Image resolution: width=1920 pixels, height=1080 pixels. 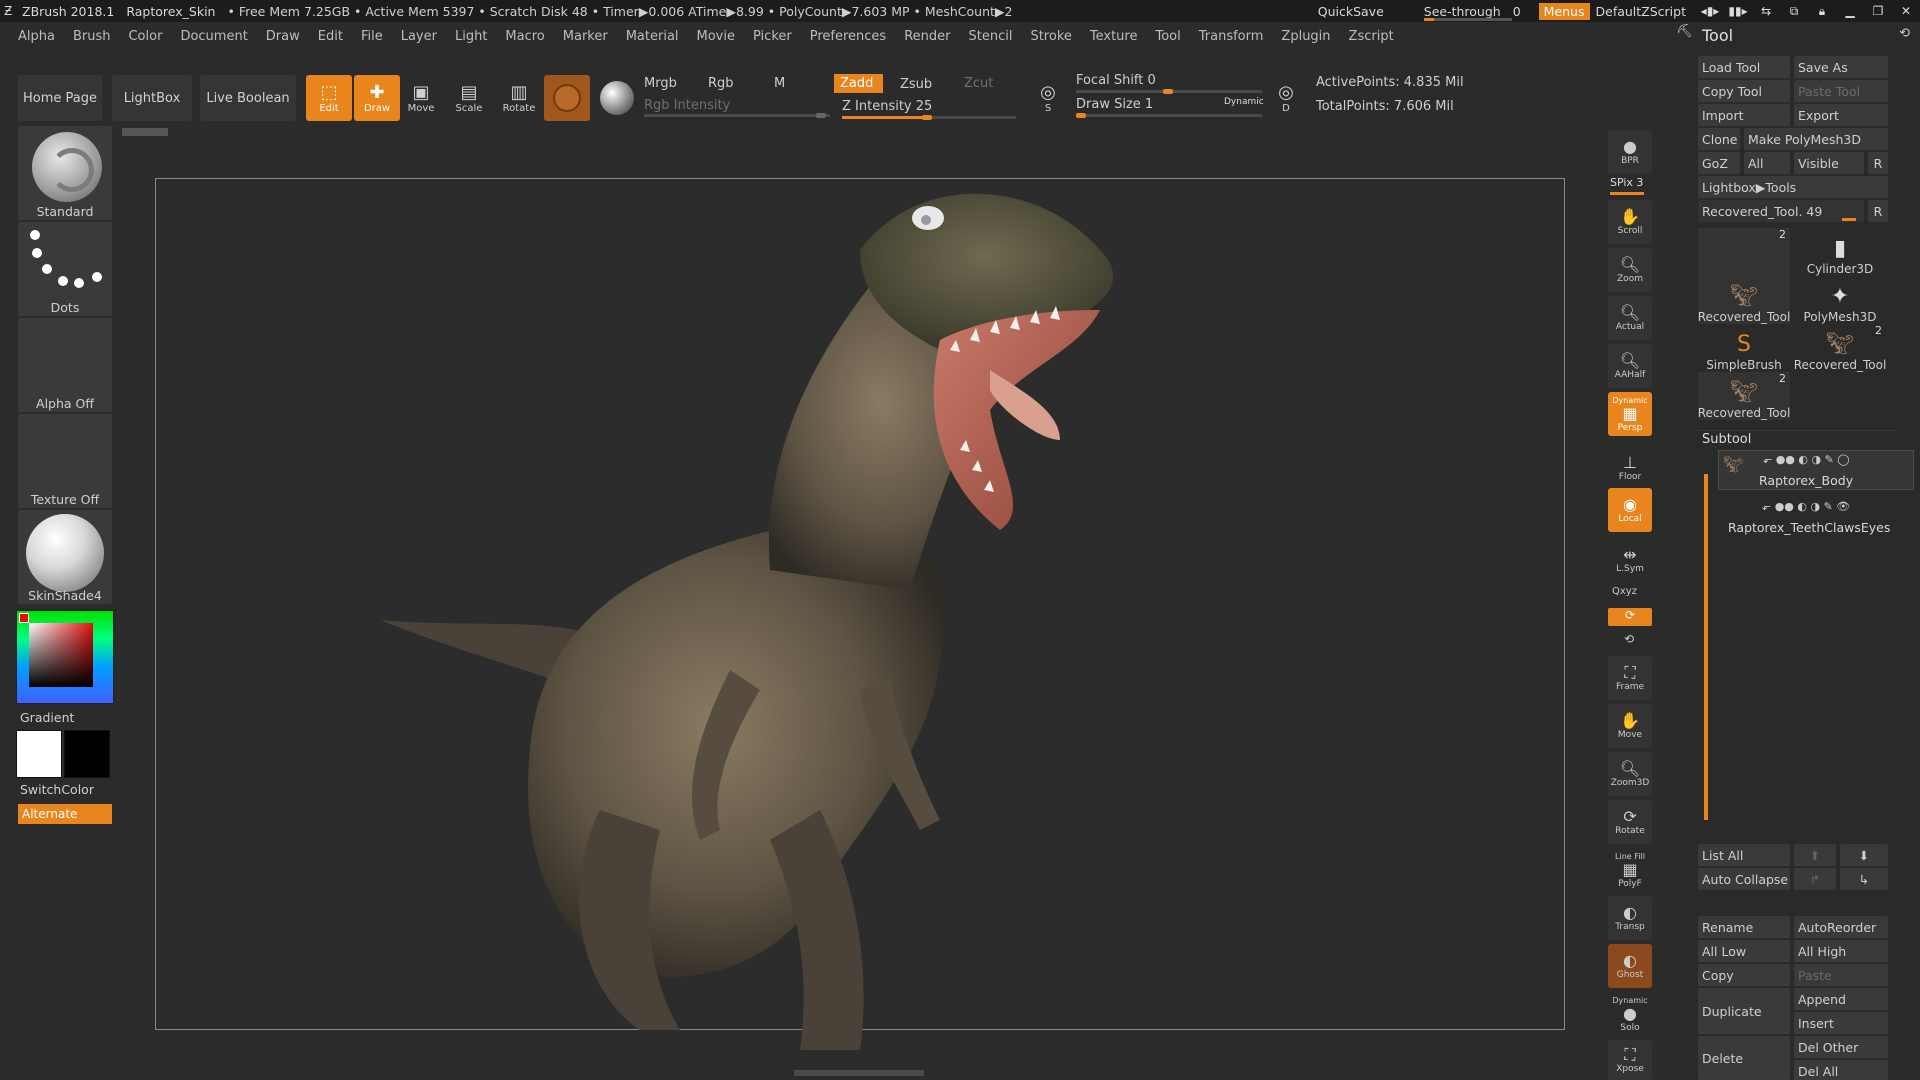 I want to click on del-all-button: Del All, so click(x=1841, y=1070).